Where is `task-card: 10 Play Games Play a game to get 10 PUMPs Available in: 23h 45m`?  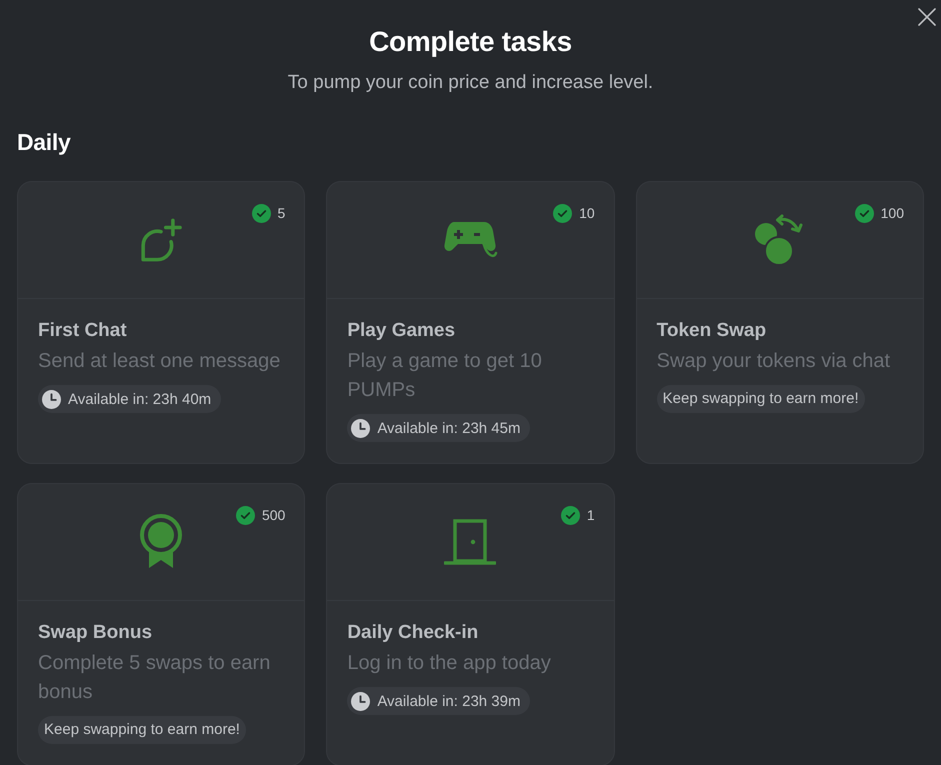 task-card: 10 Play Games Play a game to get 10 PUMPs Available in: 23h 45m is located at coordinates (470, 322).